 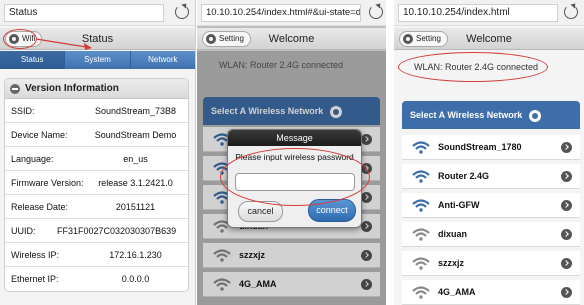 What do you see at coordinates (20, 39) in the screenshot?
I see `annotation-circle` at bounding box center [20, 39].